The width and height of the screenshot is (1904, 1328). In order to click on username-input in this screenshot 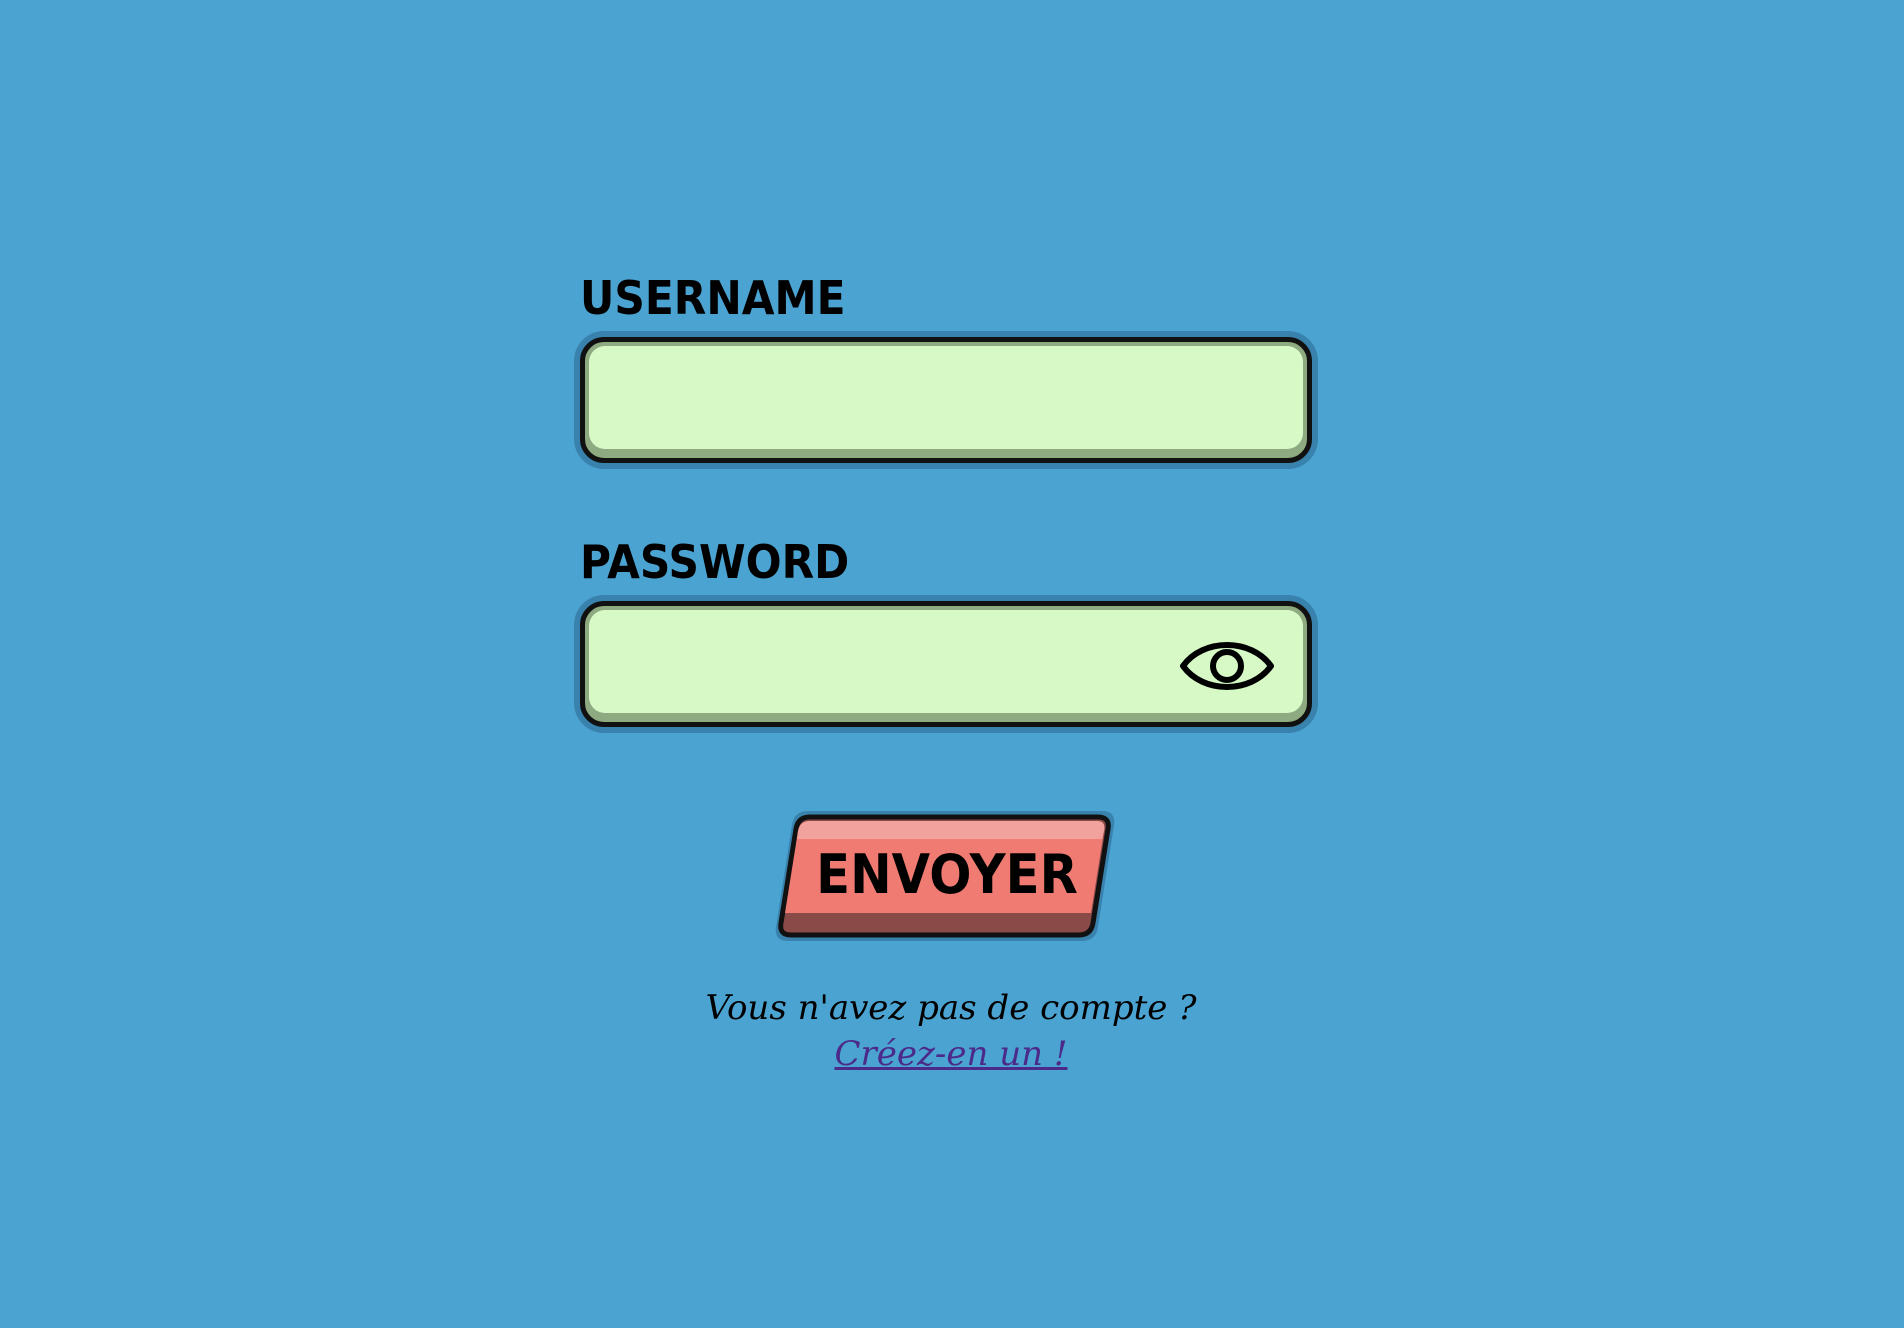, I will do `click(946, 397)`.